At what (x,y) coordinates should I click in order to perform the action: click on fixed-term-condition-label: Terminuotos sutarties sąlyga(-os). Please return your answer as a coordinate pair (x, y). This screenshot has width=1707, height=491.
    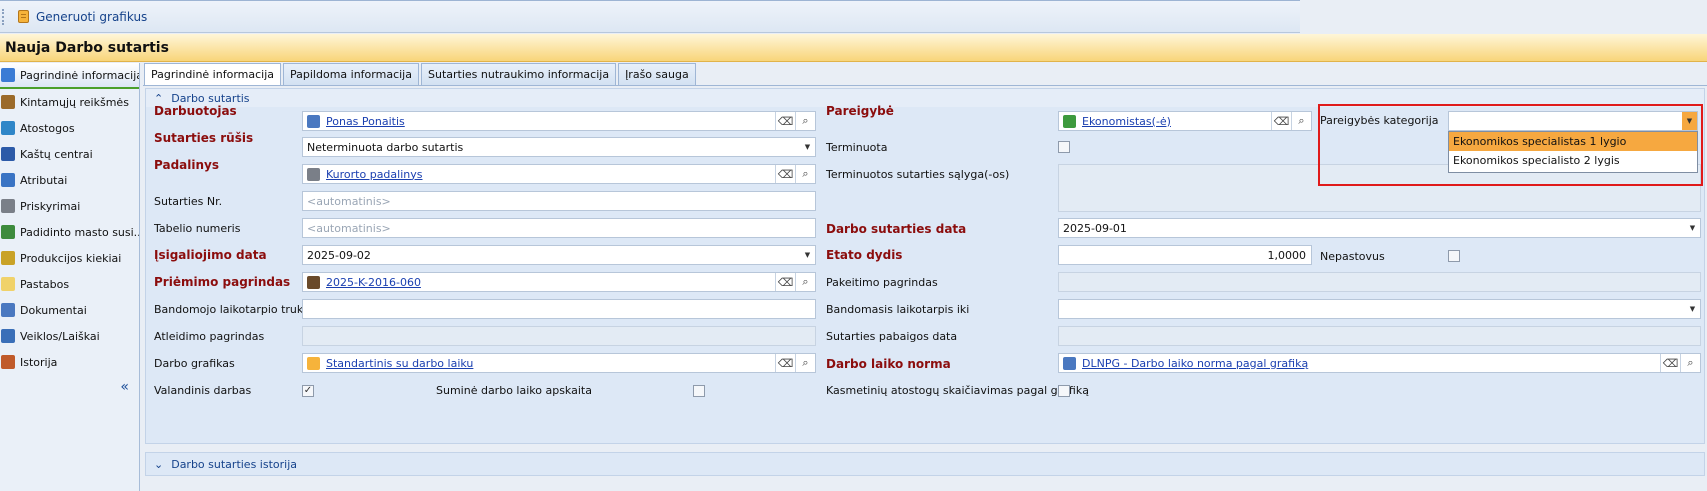
    Looking at the image, I should click on (918, 174).